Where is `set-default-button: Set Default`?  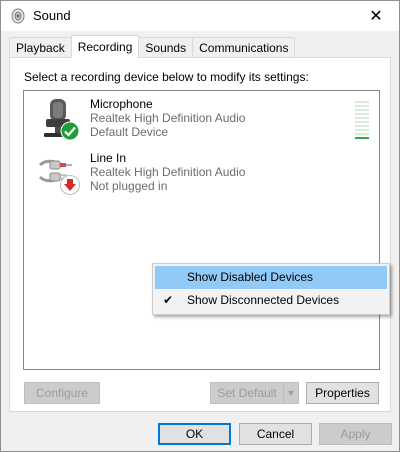 set-default-button: Set Default is located at coordinates (247, 393).